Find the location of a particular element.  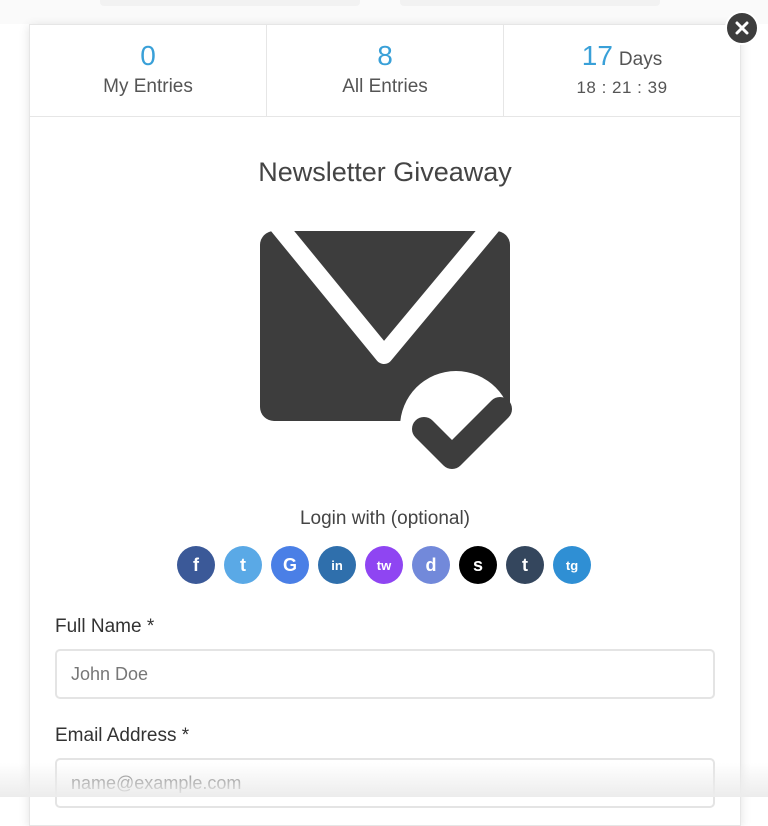

full-name-input is located at coordinates (385, 674).